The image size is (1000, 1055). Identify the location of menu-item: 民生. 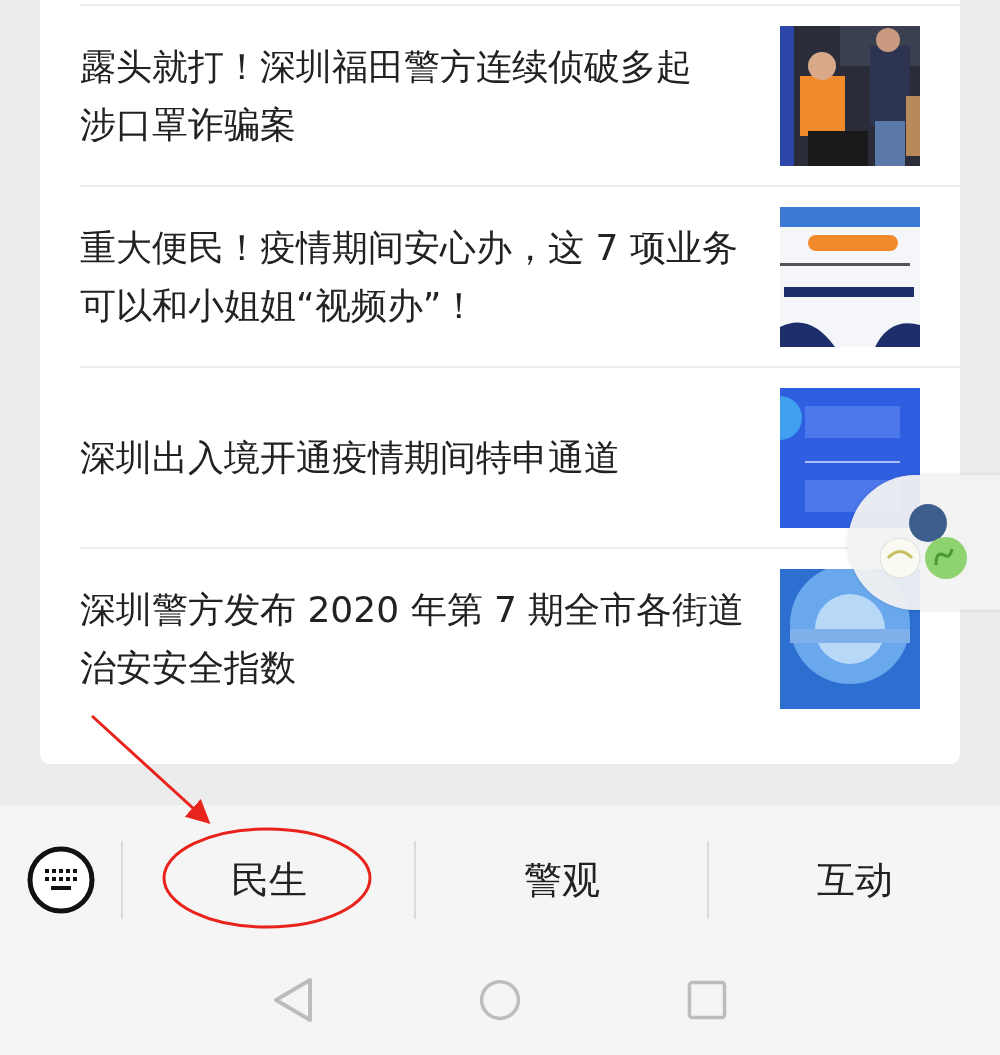
(267, 880).